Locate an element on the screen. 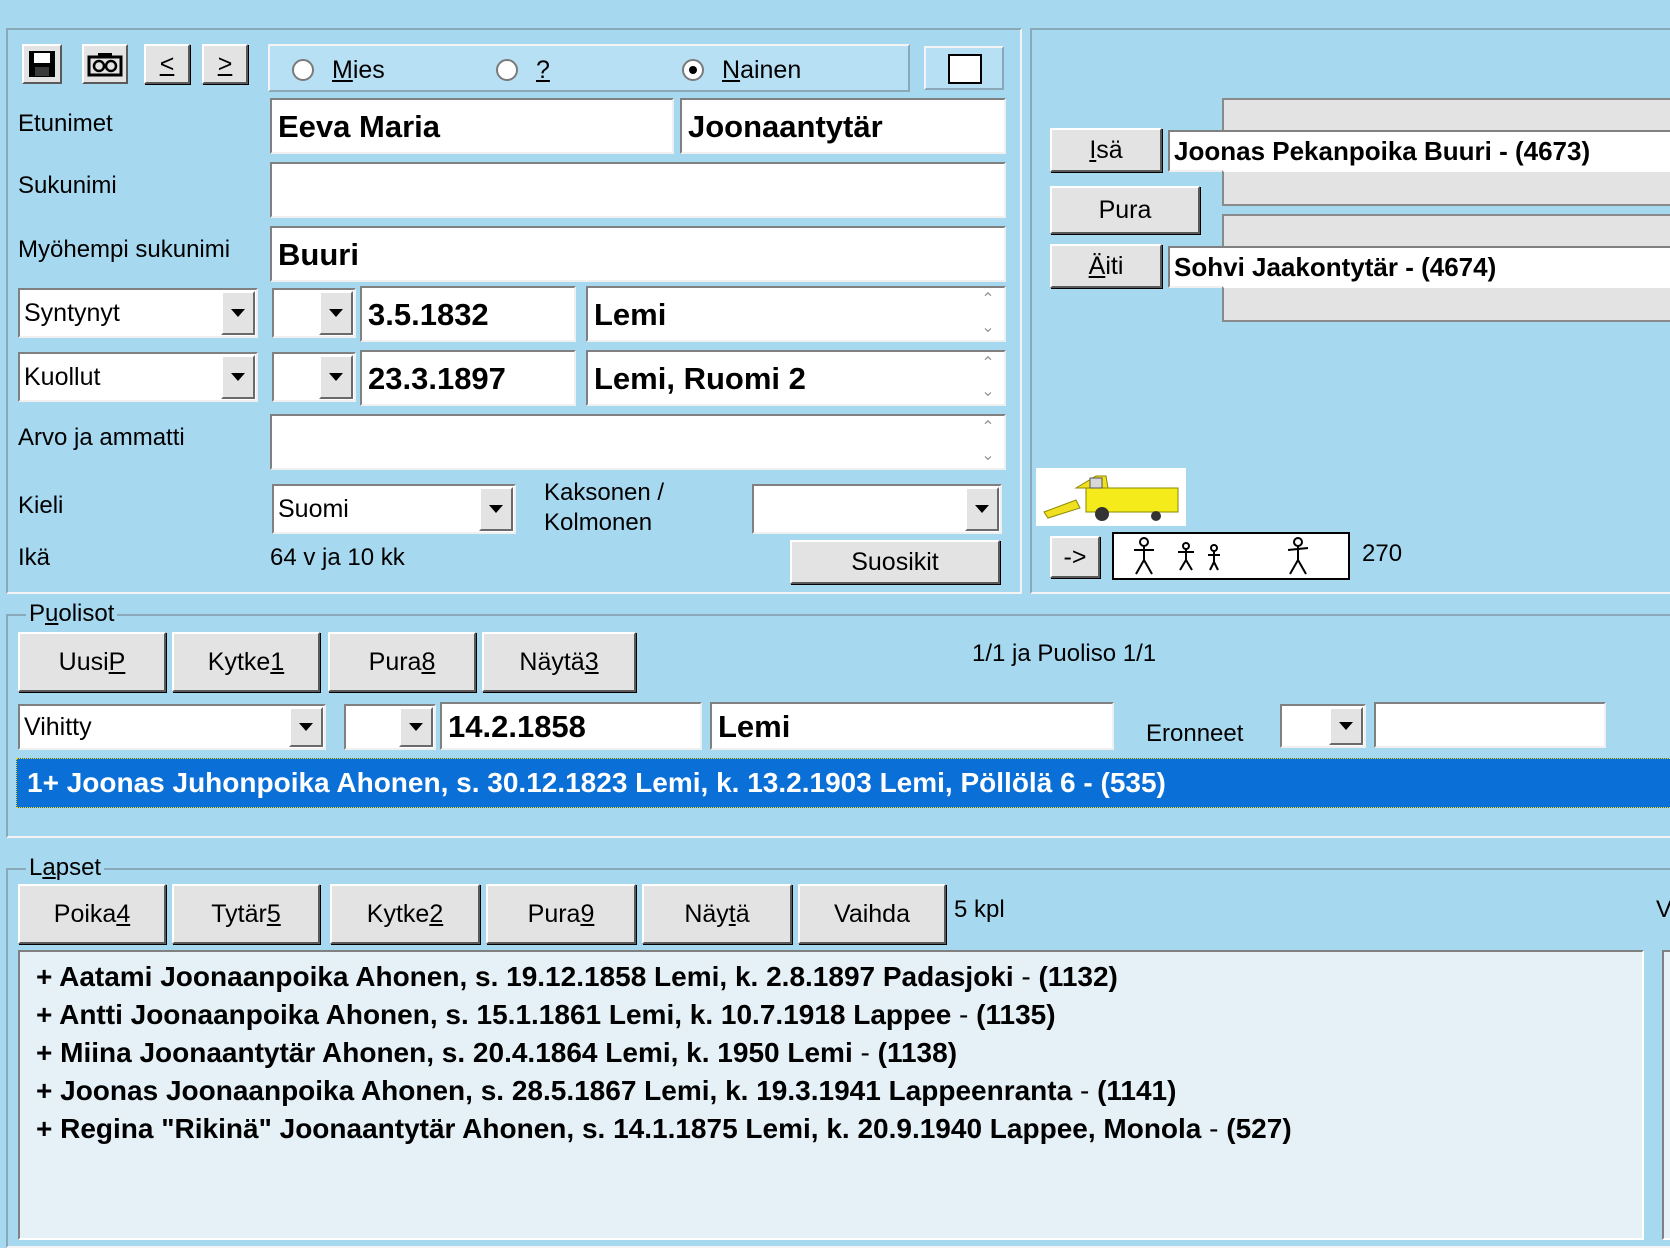 Image resolution: width=1670 pixels, height=1248 pixels. unlink-spouse-button: Pura 8 is located at coordinates (402, 662).